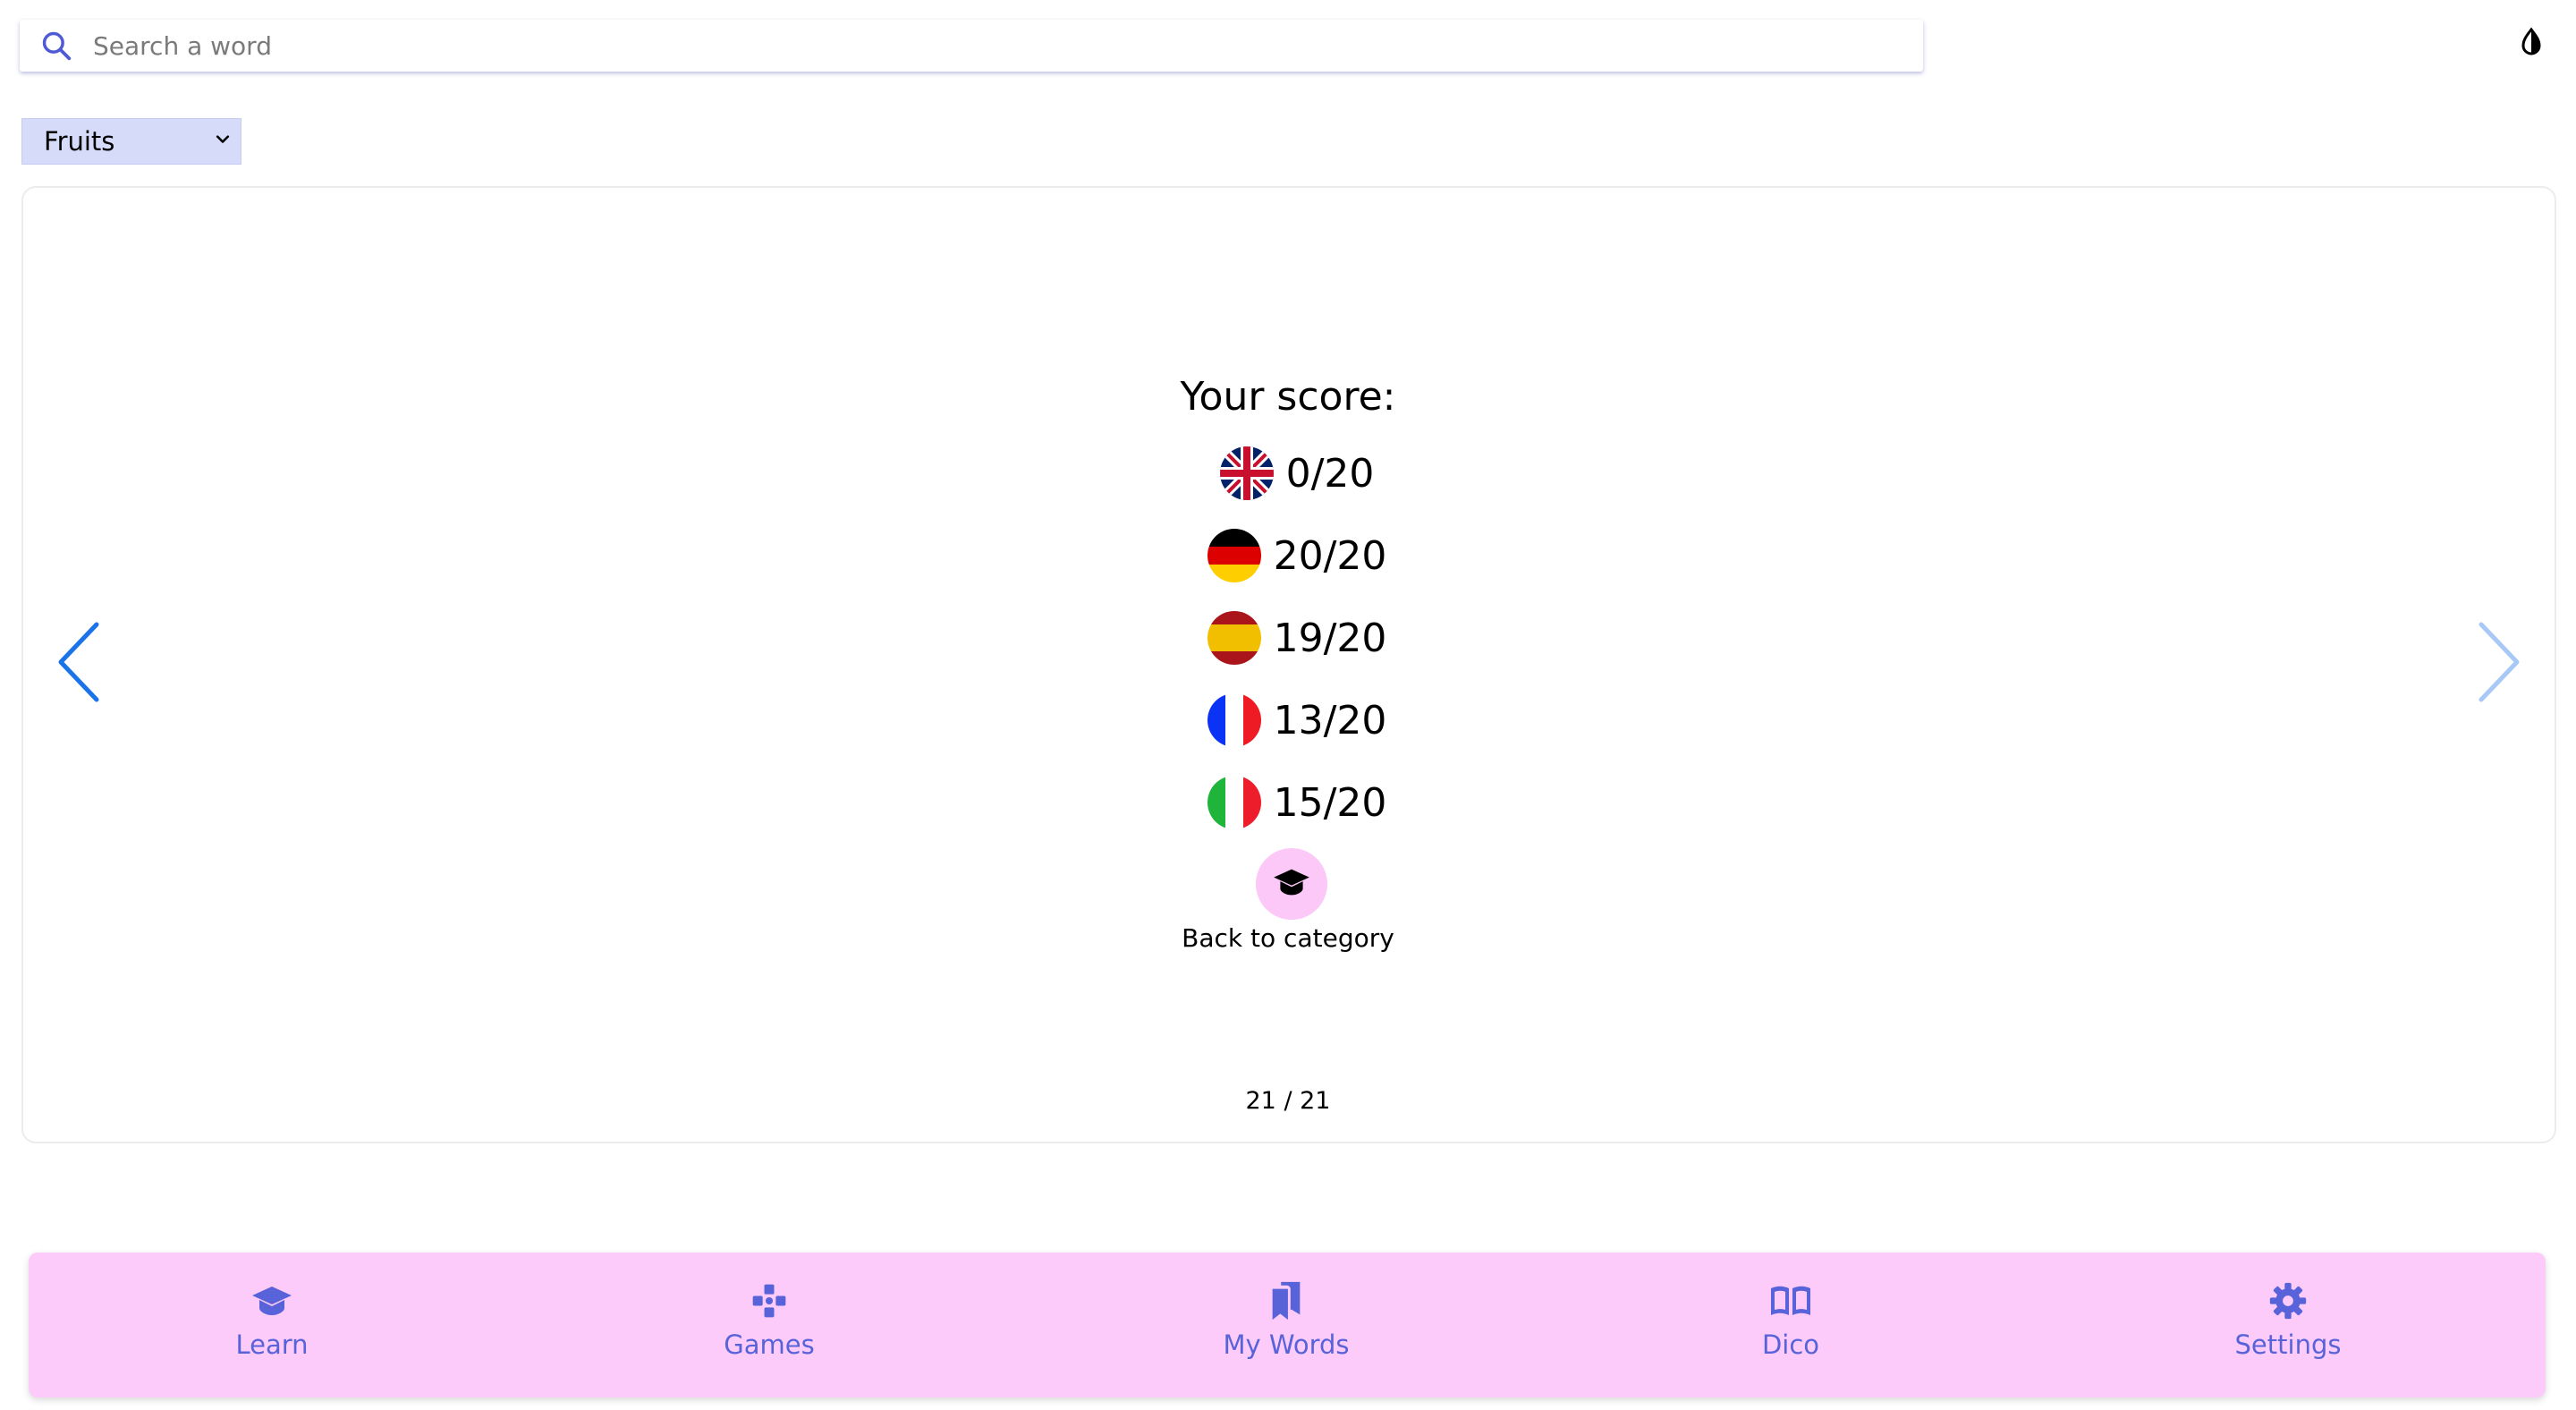 The height and width of the screenshot is (1410, 2576). I want to click on chevron-right-icon, so click(2499, 664).